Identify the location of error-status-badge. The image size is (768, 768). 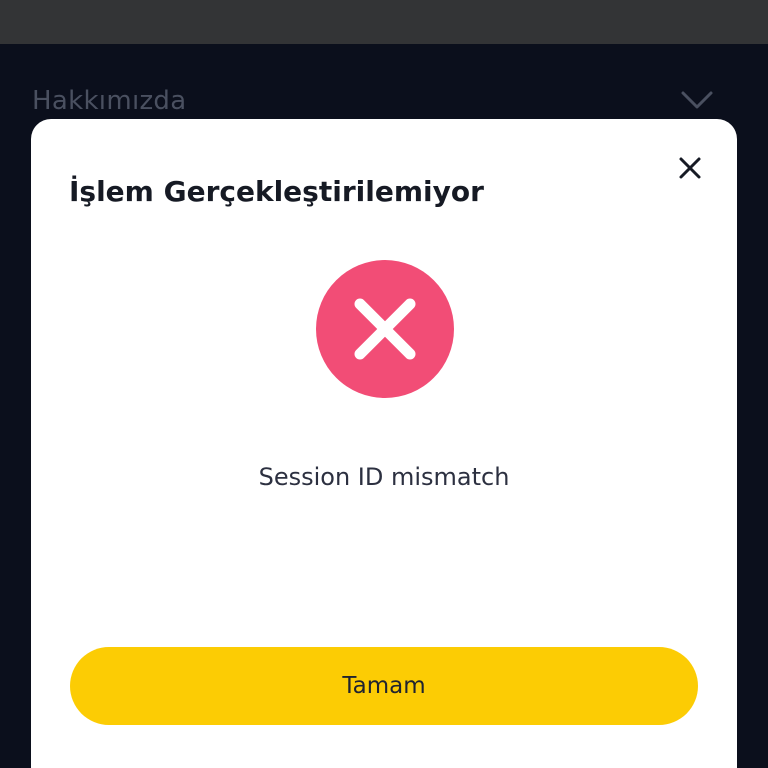
(385, 329).